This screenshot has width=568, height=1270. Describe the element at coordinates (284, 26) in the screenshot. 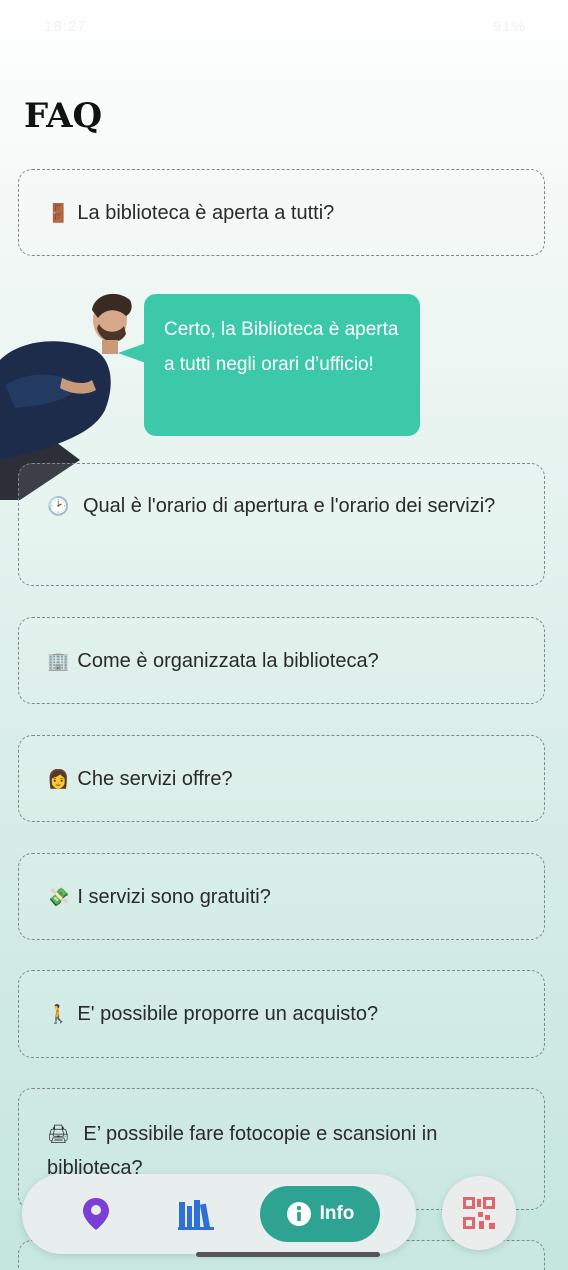

I see `status-bar: 18:27 91%` at that location.